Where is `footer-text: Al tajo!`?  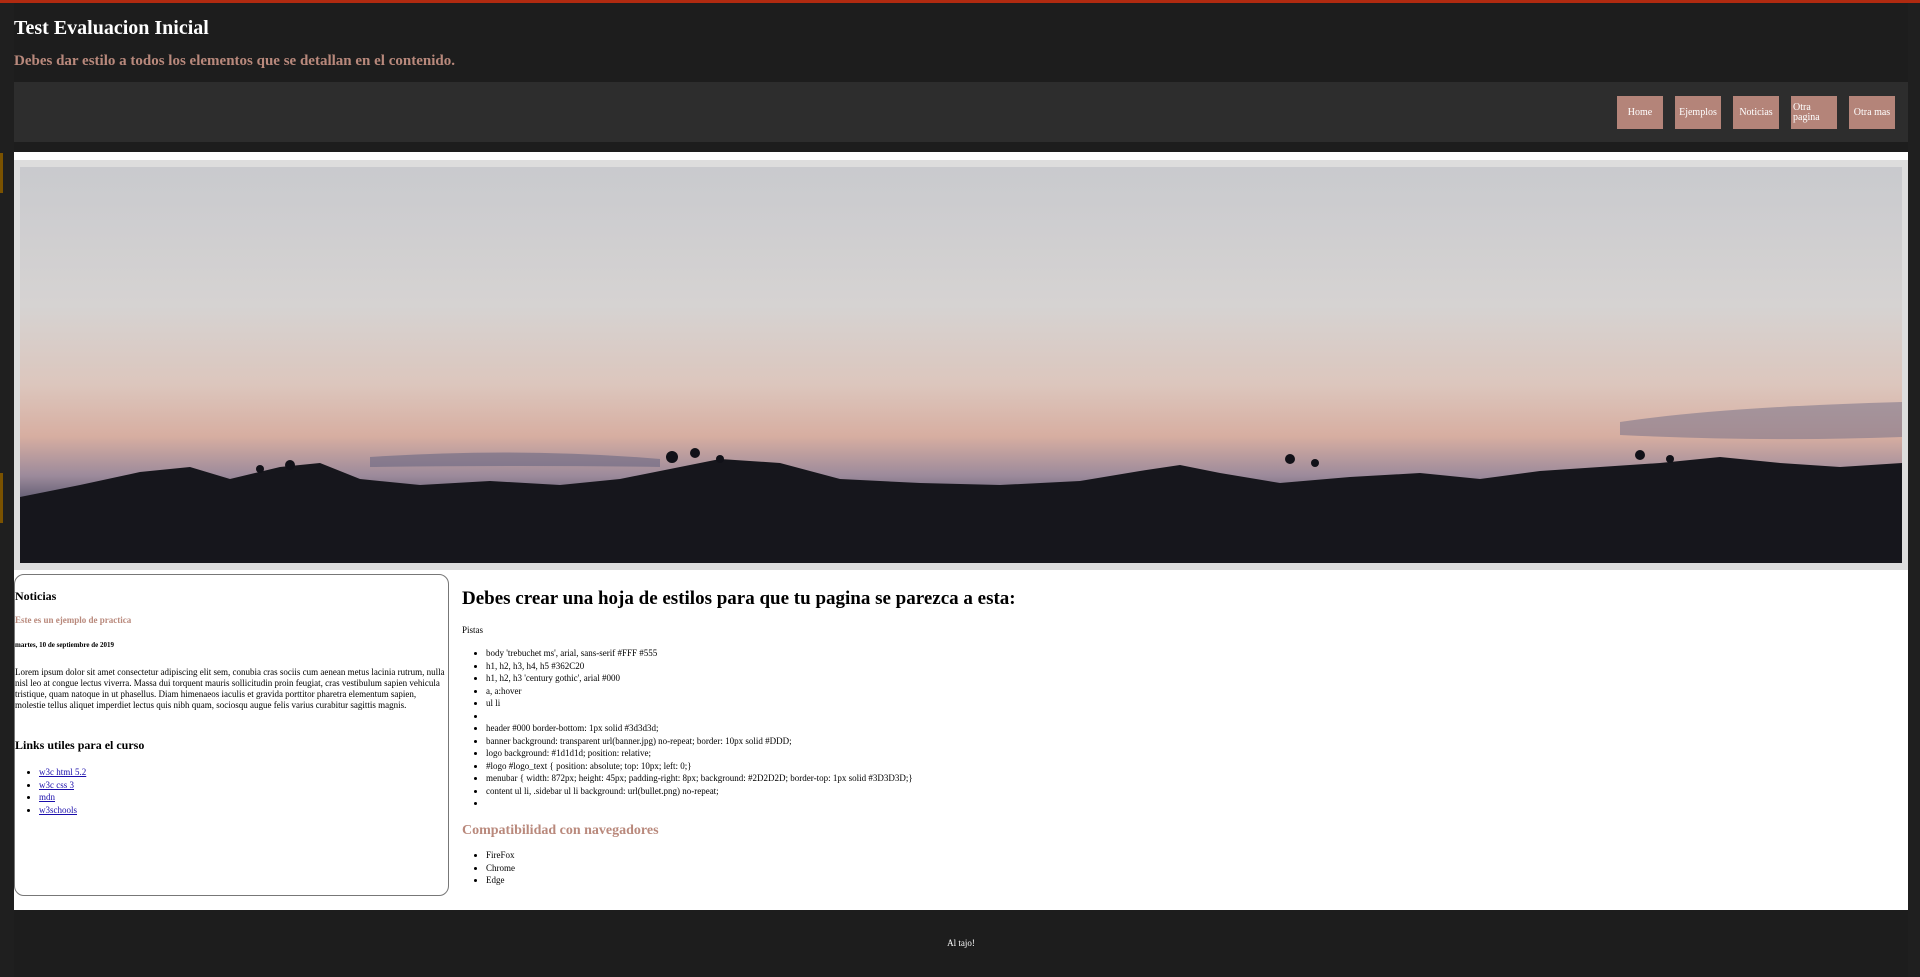
footer-text: Al tajo! is located at coordinates (961, 943).